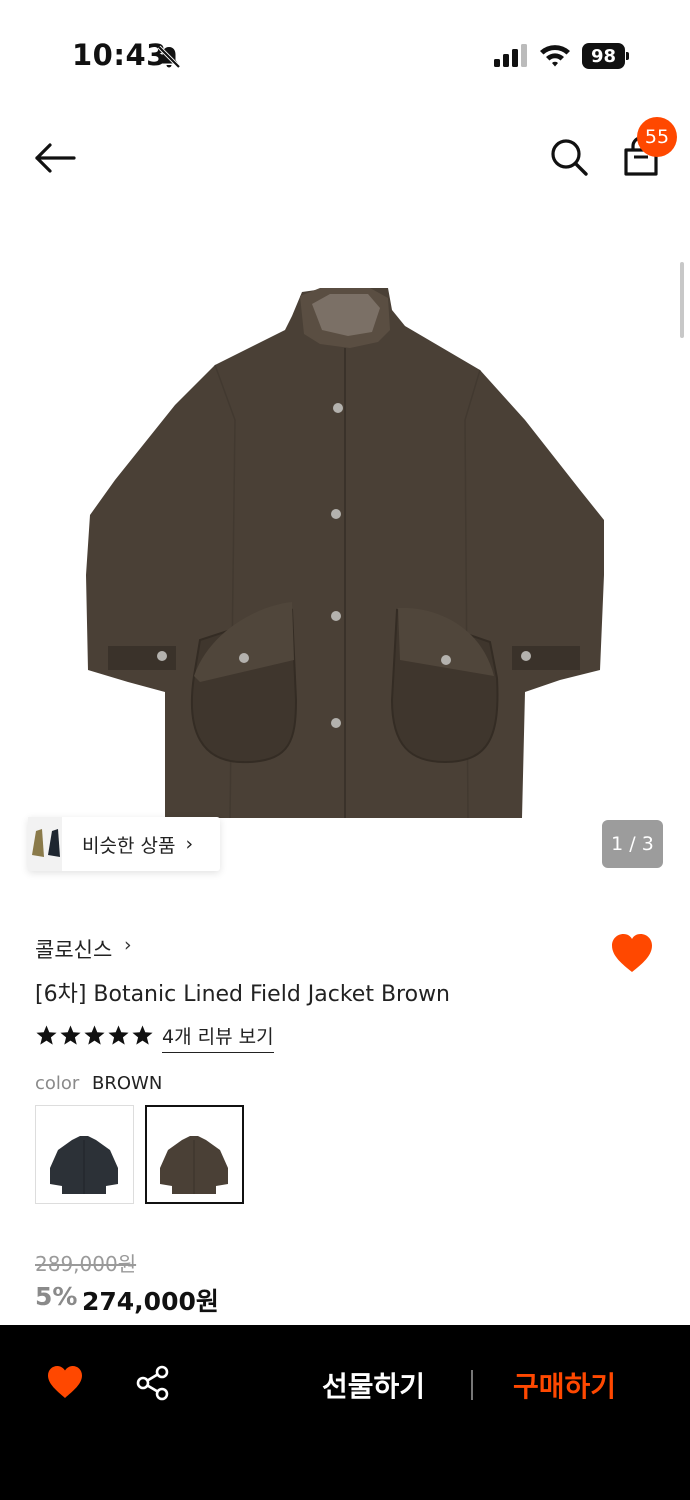 This screenshot has height=1500, width=690. Describe the element at coordinates (65, 1382) in the screenshot. I see `wishlist-heart-icon` at that location.